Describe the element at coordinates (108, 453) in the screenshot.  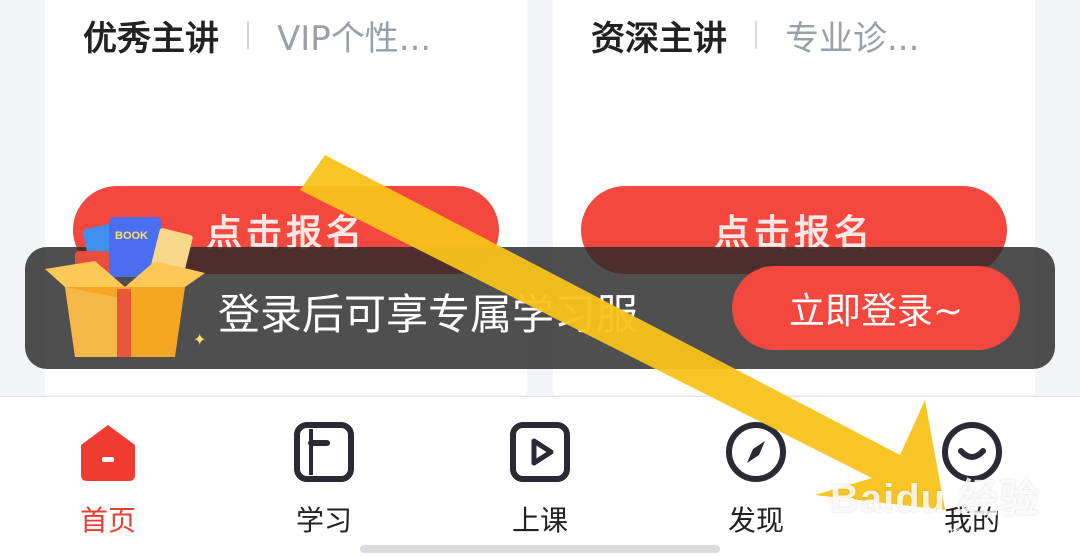
I see `home-icon` at that location.